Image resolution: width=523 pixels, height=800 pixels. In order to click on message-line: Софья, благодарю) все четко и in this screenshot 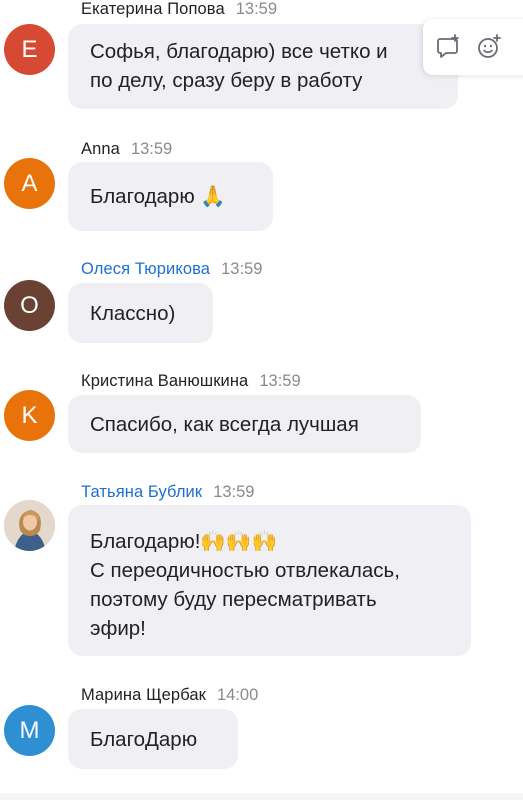, I will do `click(239, 51)`.